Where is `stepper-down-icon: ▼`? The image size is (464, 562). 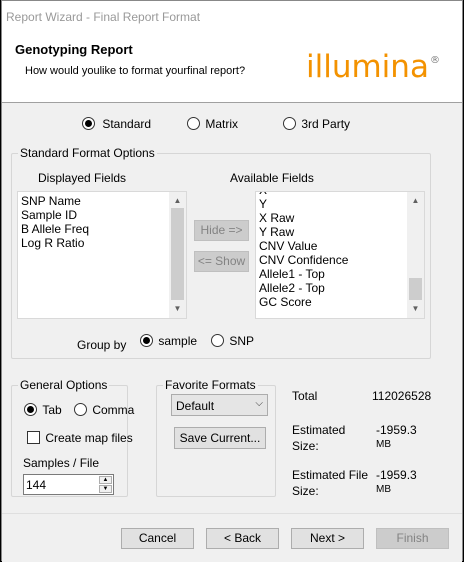 stepper-down-icon: ▼ is located at coordinates (105, 489).